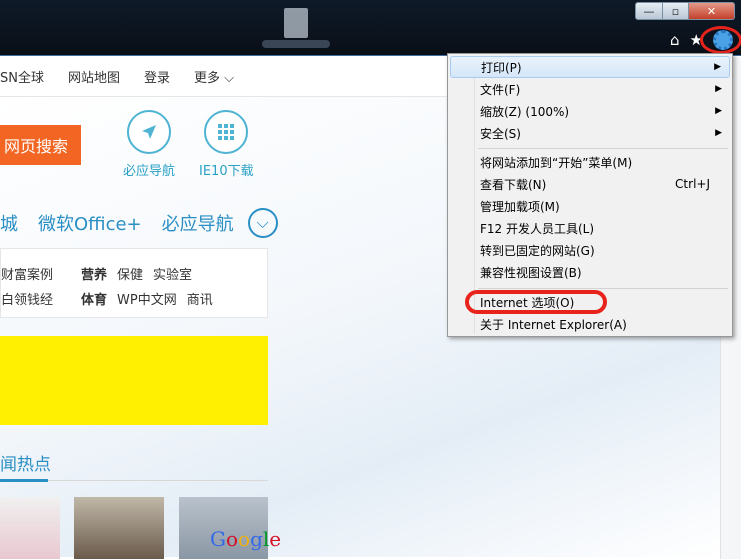  Describe the element at coordinates (27, 273) in the screenshot. I see `category-link: 财富案例` at that location.